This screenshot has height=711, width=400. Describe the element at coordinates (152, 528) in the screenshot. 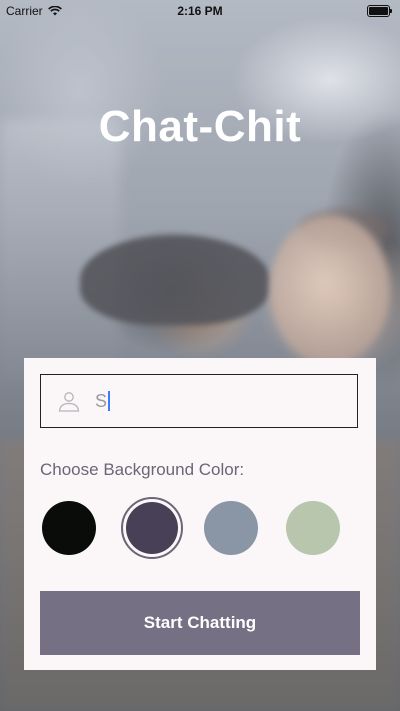

I see `color-swatch-purple` at that location.